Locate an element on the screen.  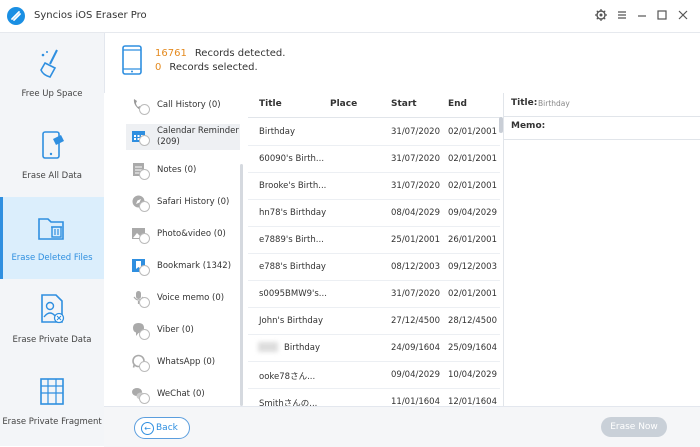
records-detected: 16761 Records detected. is located at coordinates (220, 53).